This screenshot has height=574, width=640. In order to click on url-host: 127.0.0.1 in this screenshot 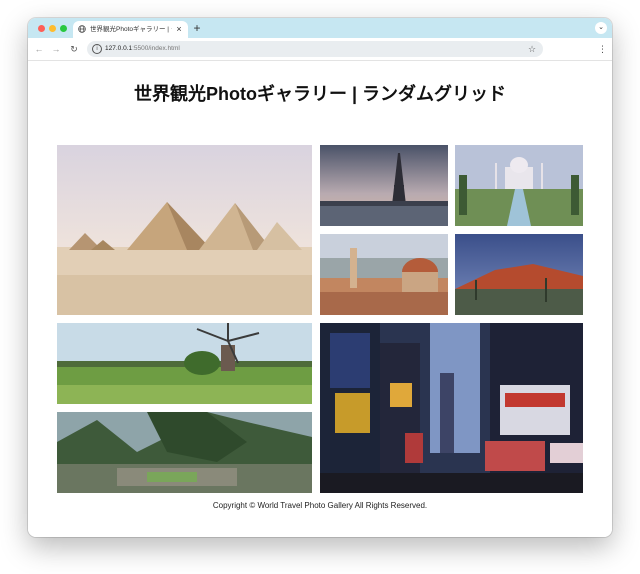, I will do `click(119, 48)`.